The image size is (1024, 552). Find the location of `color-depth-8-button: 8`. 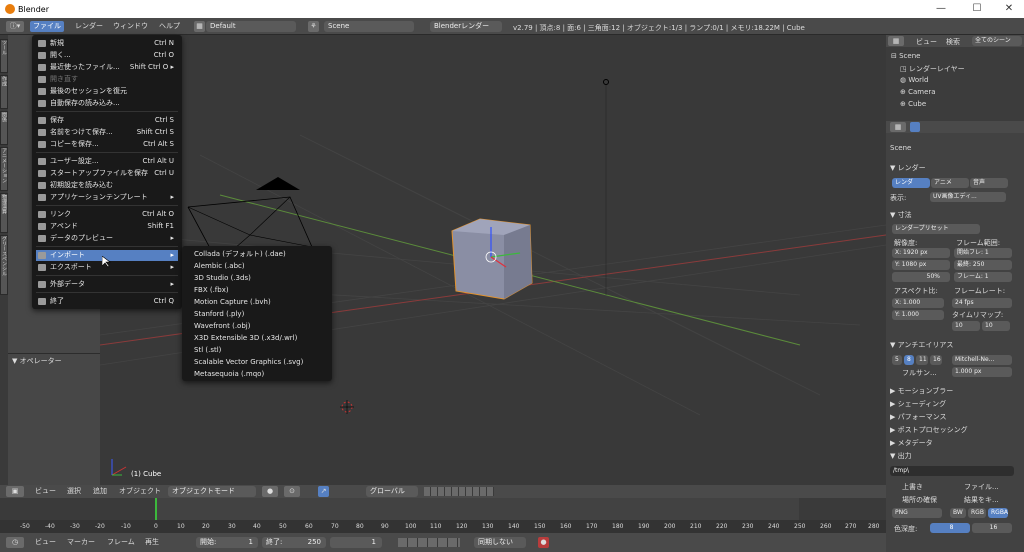

color-depth-8-button: 8 is located at coordinates (950, 528).